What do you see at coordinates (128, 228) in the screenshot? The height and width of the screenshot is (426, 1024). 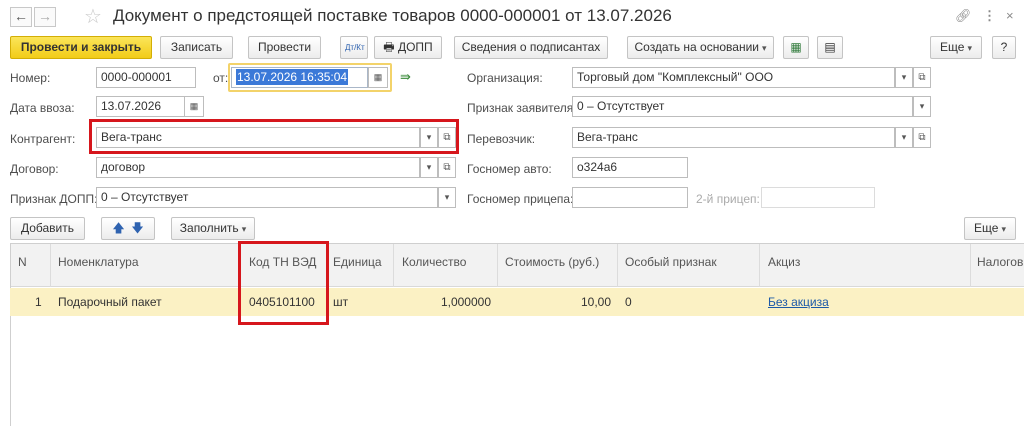 I see `move-buttons: 🡅 🡇` at bounding box center [128, 228].